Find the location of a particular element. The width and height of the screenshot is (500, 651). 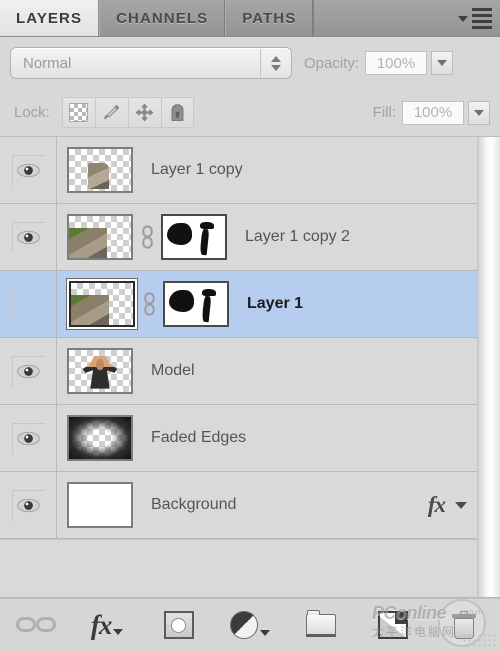

opacity-dropdown-button is located at coordinates (442, 63).